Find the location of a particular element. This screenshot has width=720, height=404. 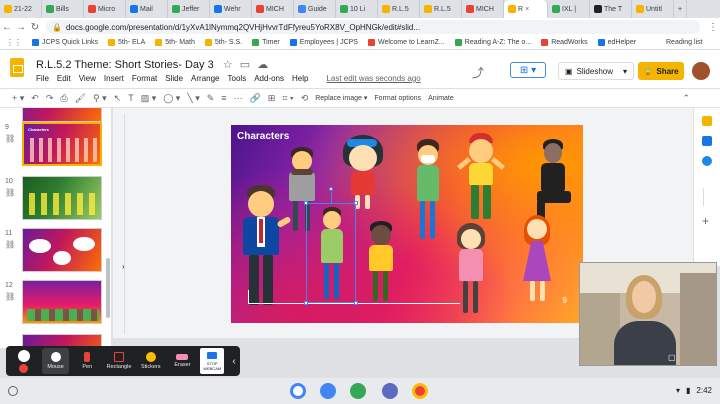

rotate-handle is located at coordinates (331, 189).